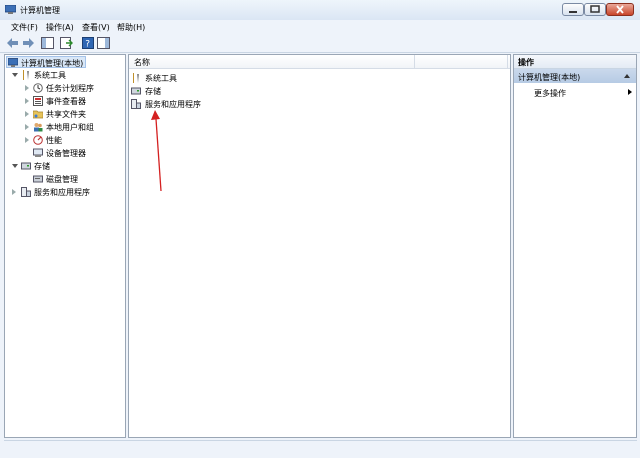 The image size is (640, 458). I want to click on tree-label: 系统工具, so click(50, 75).